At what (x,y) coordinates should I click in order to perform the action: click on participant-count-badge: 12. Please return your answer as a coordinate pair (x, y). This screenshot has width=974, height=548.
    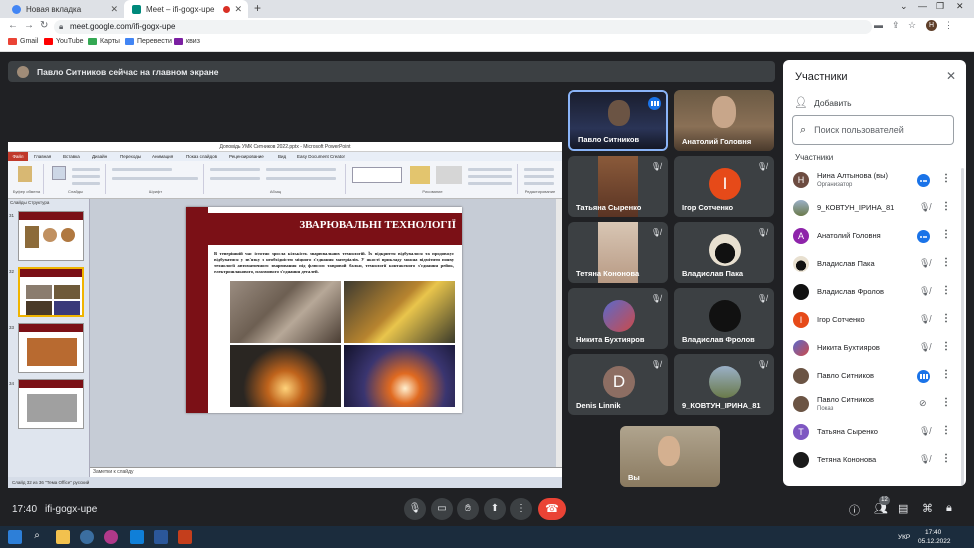
    Looking at the image, I should click on (884, 500).